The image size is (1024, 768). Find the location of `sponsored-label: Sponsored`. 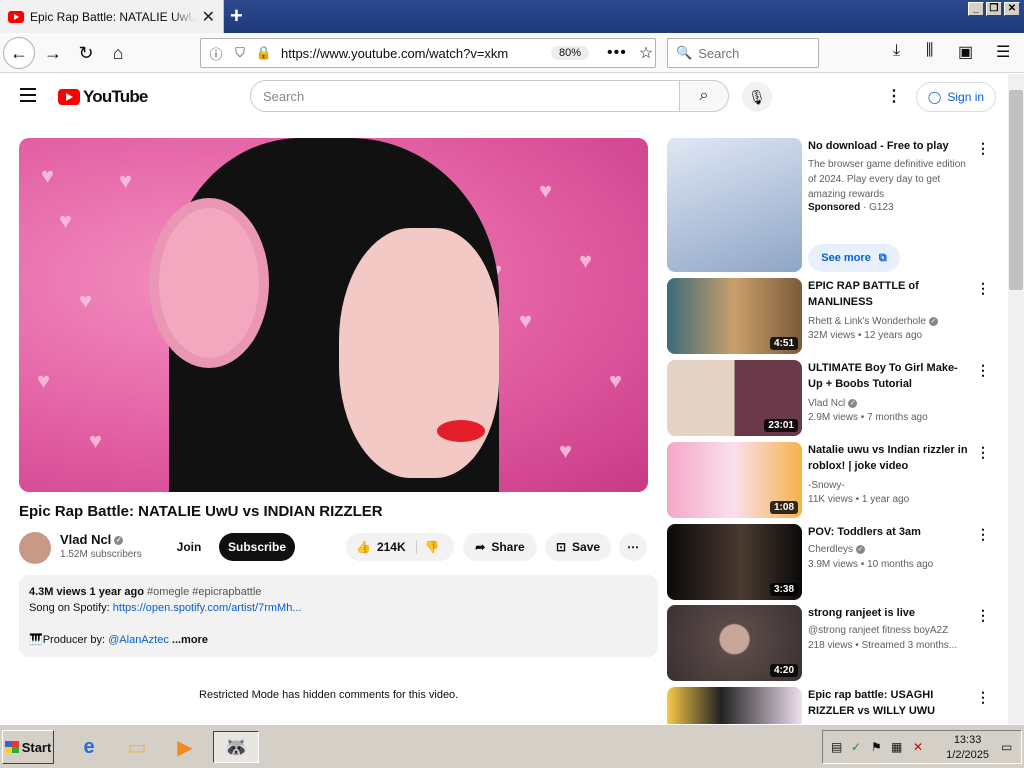

sponsored-label: Sponsored is located at coordinates (834, 207).